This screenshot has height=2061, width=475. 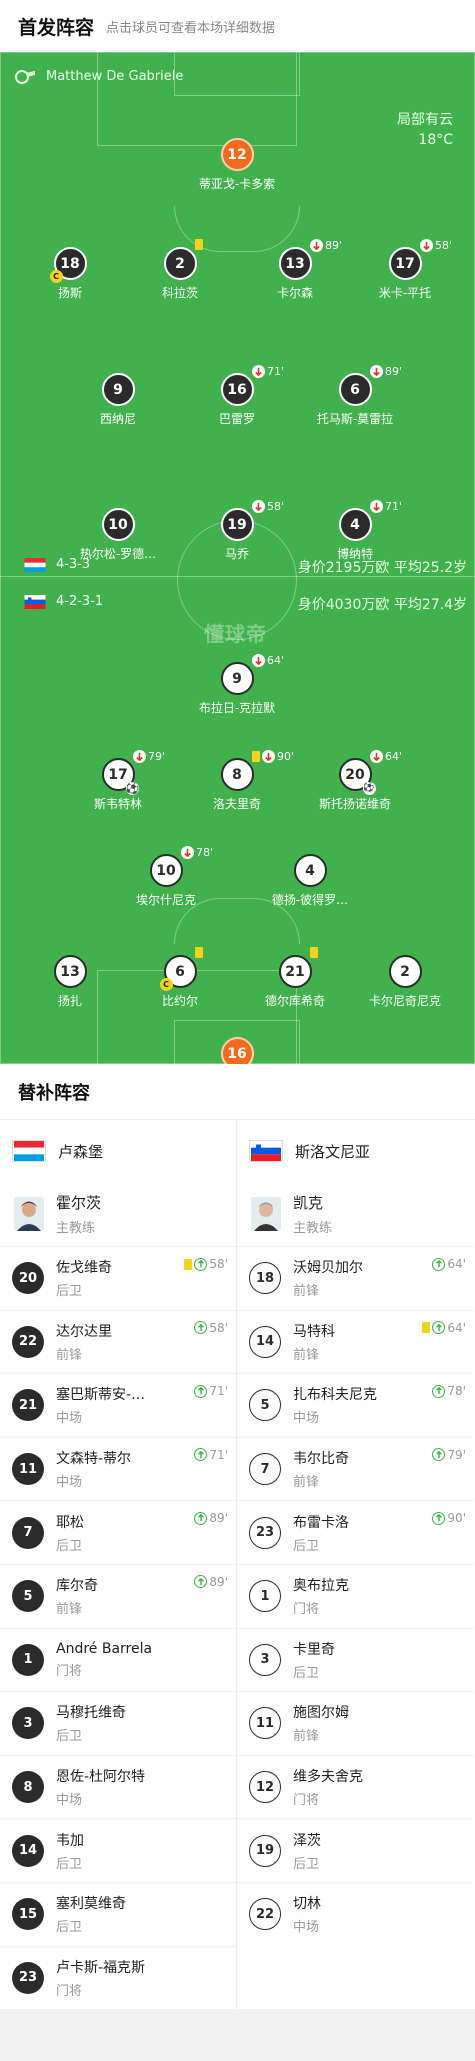 I want to click on sub-player-row: 18 沃姆贝加尔 前锋 64', so click(x=355, y=1278).